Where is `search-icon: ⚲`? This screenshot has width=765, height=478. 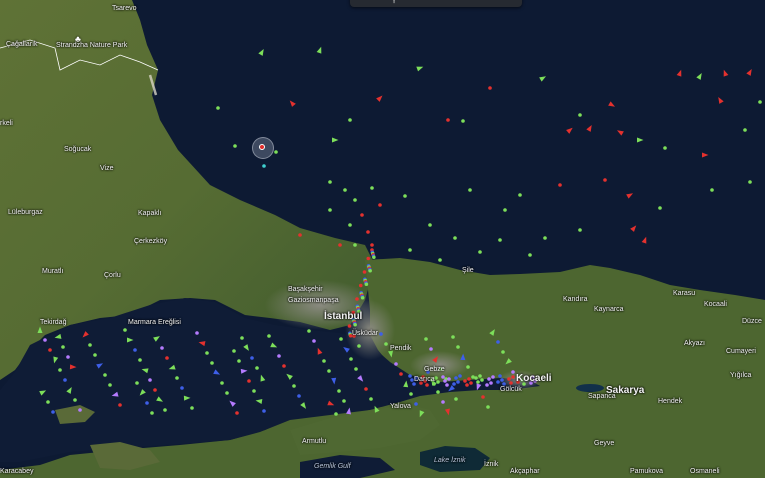
search-icon: ⚲ is located at coordinates (394, 2).